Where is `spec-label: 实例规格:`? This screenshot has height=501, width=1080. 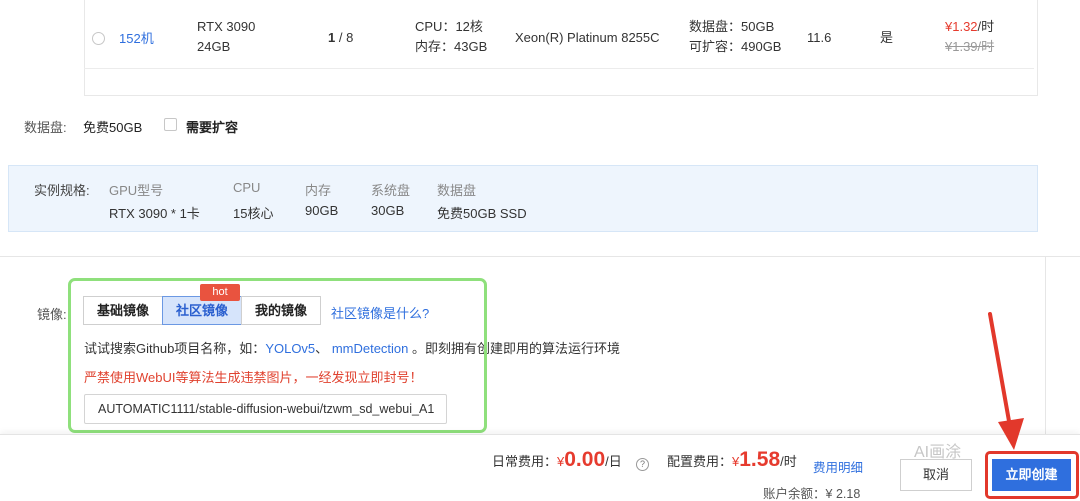
spec-label: 实例规格: is located at coordinates (62, 190).